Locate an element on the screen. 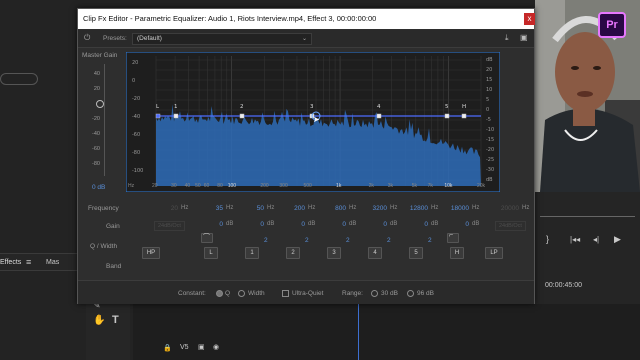 This screenshot has width=640, height=360. band-1-gain: 0 is located at coordinates (254, 224).